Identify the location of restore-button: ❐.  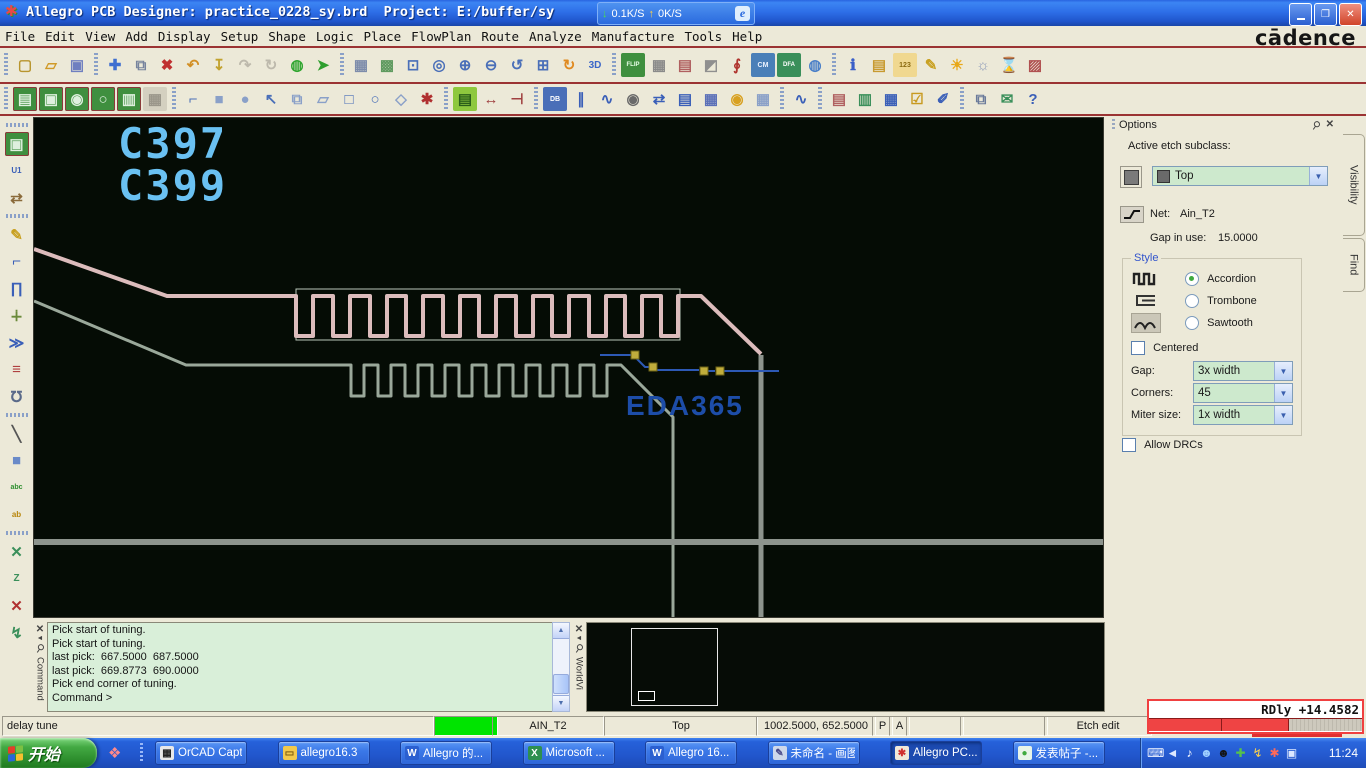
(1325, 14).